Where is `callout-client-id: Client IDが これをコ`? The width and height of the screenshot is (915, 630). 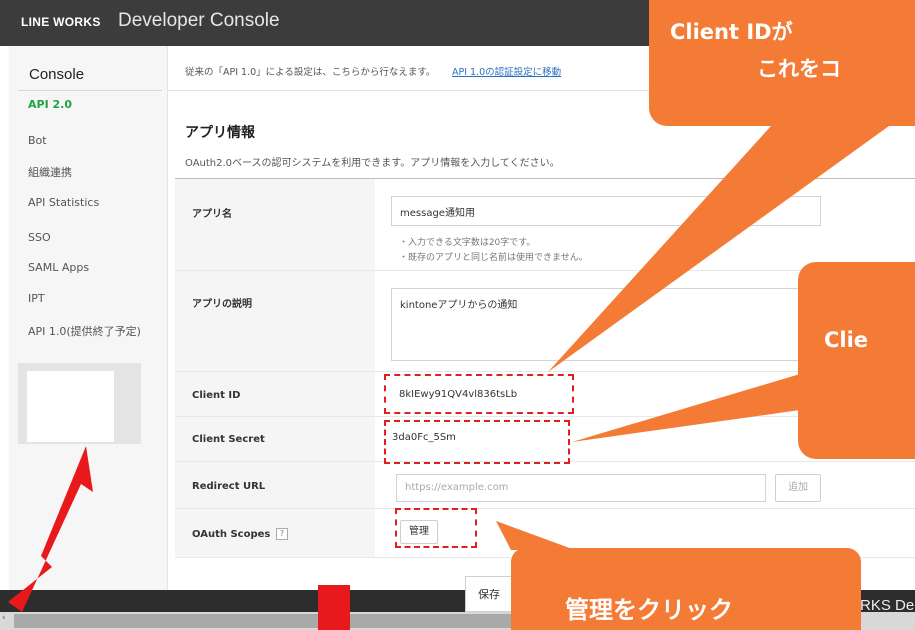
callout-client-id: Client IDが これをコ is located at coordinates (782, 63).